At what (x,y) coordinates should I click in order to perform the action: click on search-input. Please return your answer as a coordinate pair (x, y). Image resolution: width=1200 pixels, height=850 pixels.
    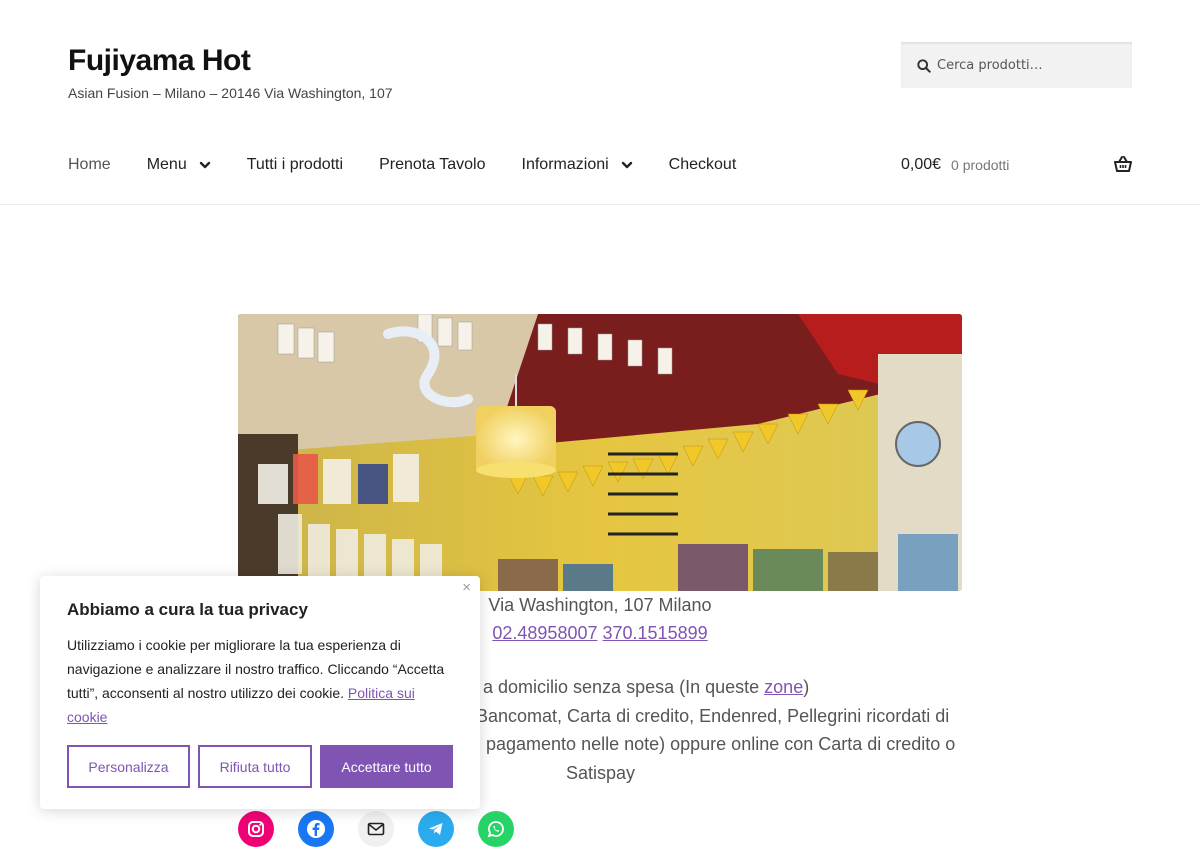
    Looking at the image, I should click on (1032, 65).